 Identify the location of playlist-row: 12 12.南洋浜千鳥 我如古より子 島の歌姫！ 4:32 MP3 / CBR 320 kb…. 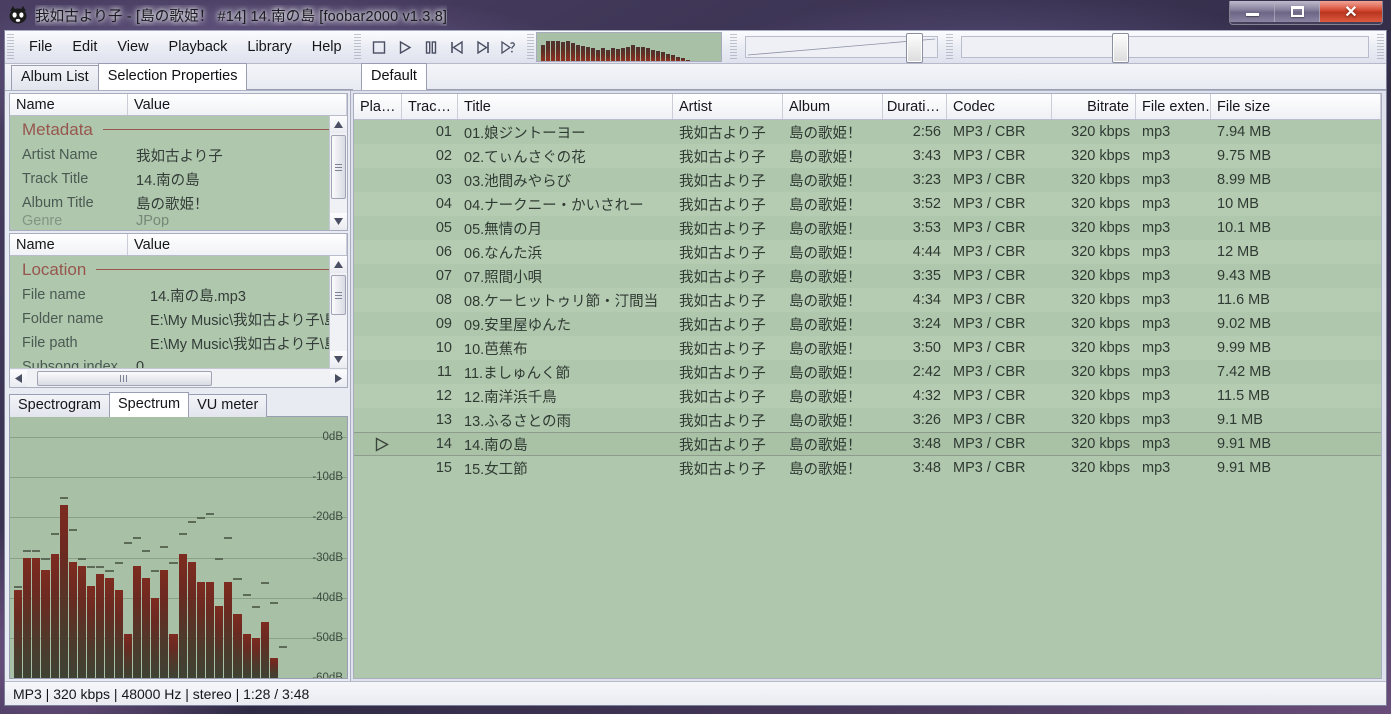
(867, 396).